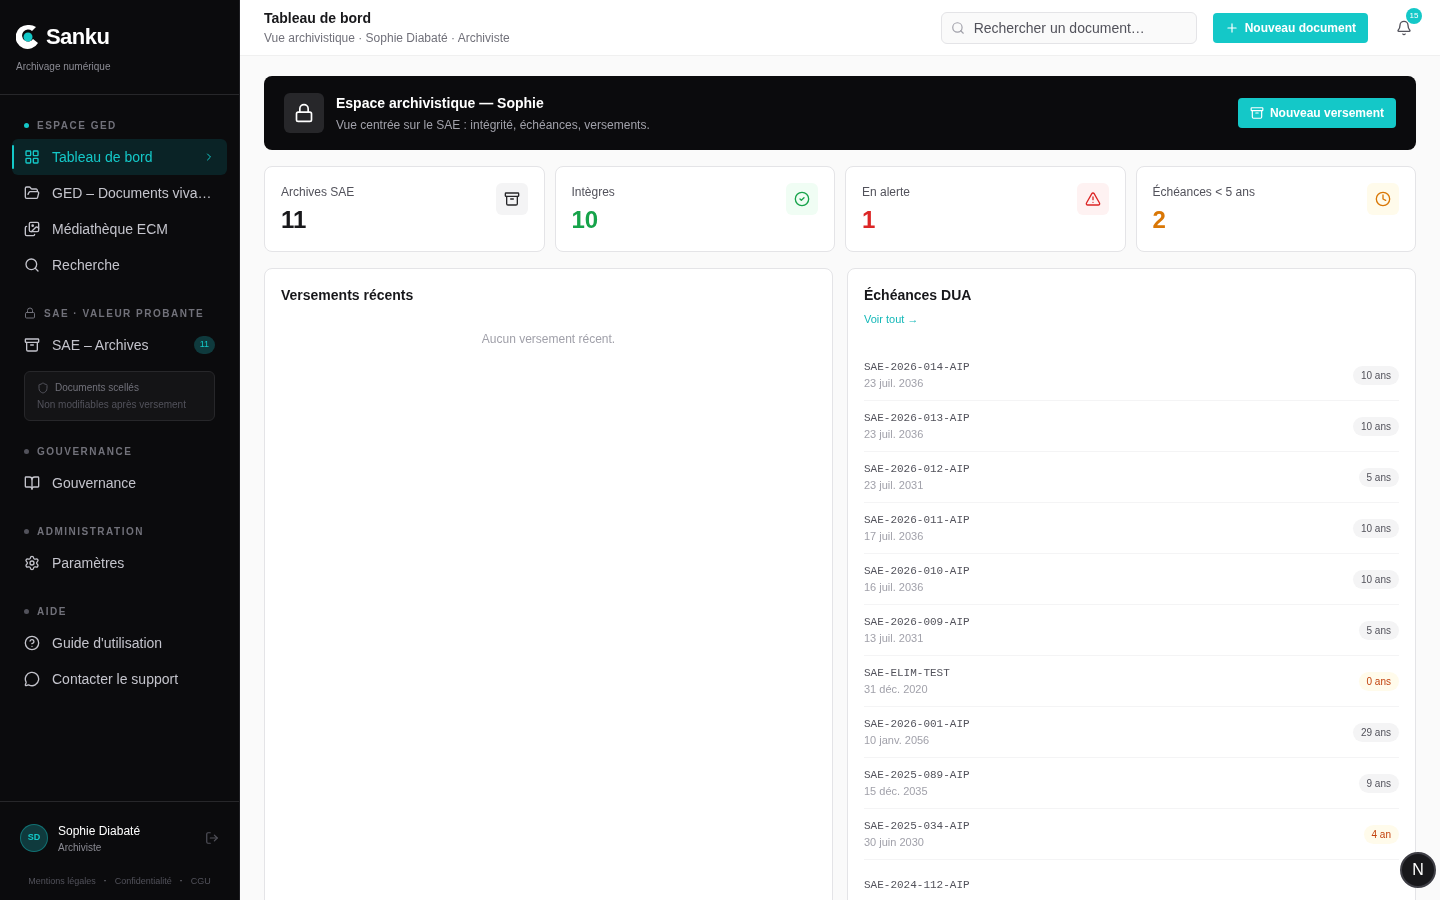 This screenshot has height=900, width=1440. I want to click on section-title: ADMINISTRATION, so click(90, 531).